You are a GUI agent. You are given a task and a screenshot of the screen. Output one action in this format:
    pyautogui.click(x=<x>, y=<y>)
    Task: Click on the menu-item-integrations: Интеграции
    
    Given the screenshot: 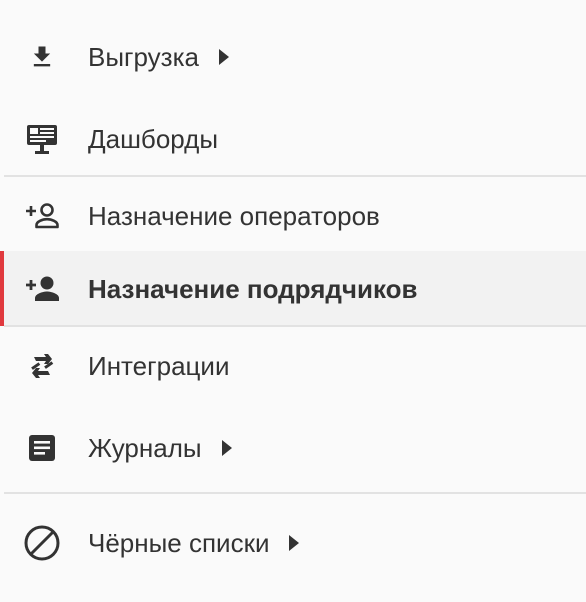 What is the action you would take?
    pyautogui.click(x=293, y=366)
    